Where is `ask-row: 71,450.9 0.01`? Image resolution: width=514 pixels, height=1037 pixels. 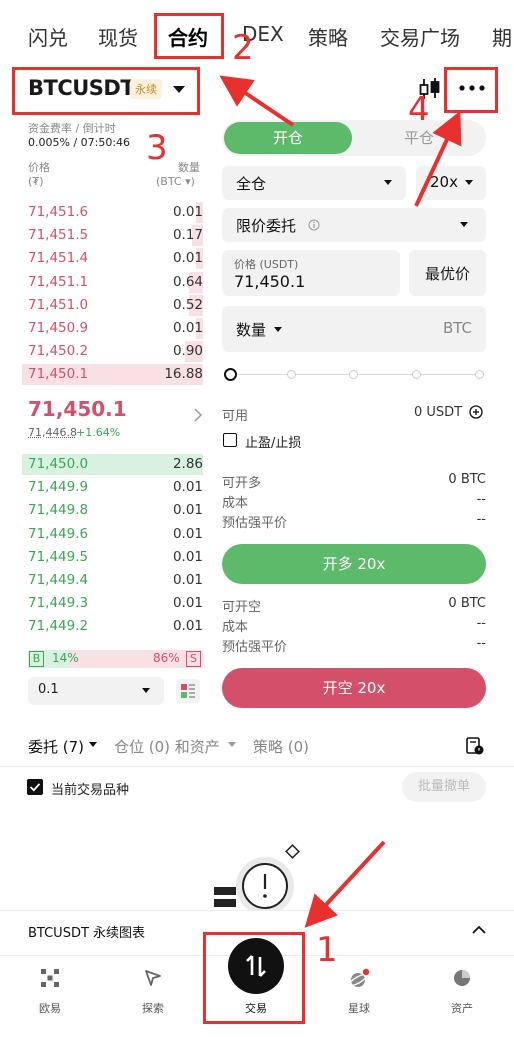 ask-row: 71,450.9 0.01 is located at coordinates (112, 328).